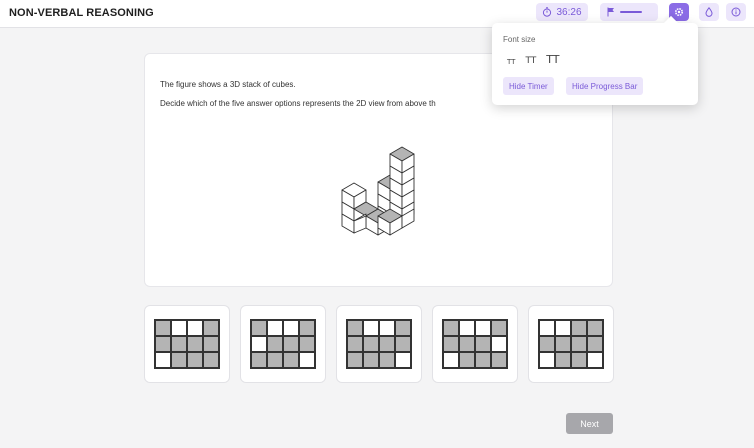  I want to click on color-theme-button, so click(709, 12).